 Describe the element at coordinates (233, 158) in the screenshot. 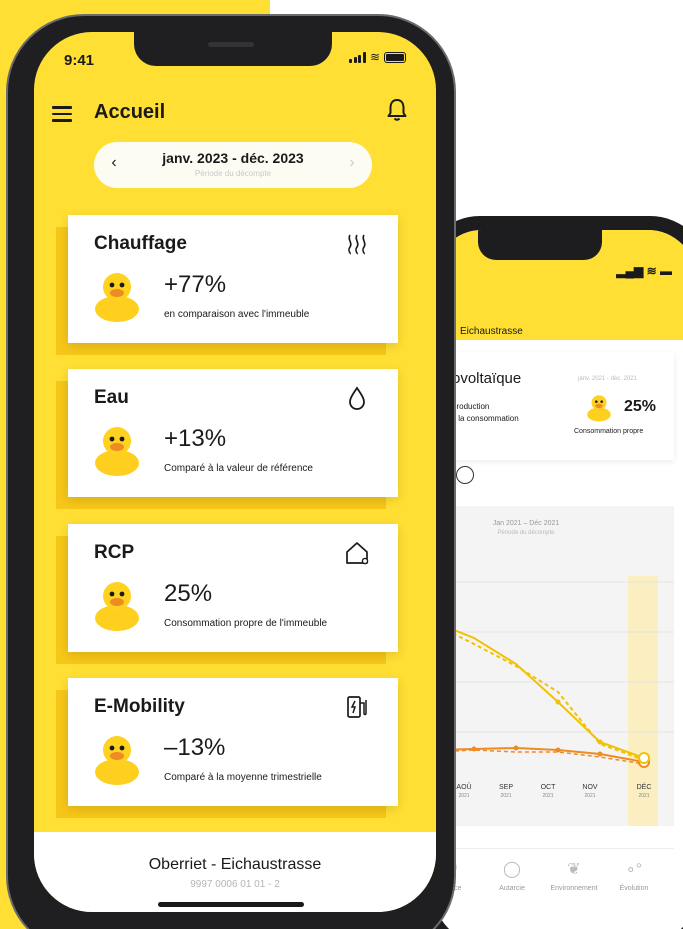

I see `period-label: janv. 2023 - déc. 2023` at that location.